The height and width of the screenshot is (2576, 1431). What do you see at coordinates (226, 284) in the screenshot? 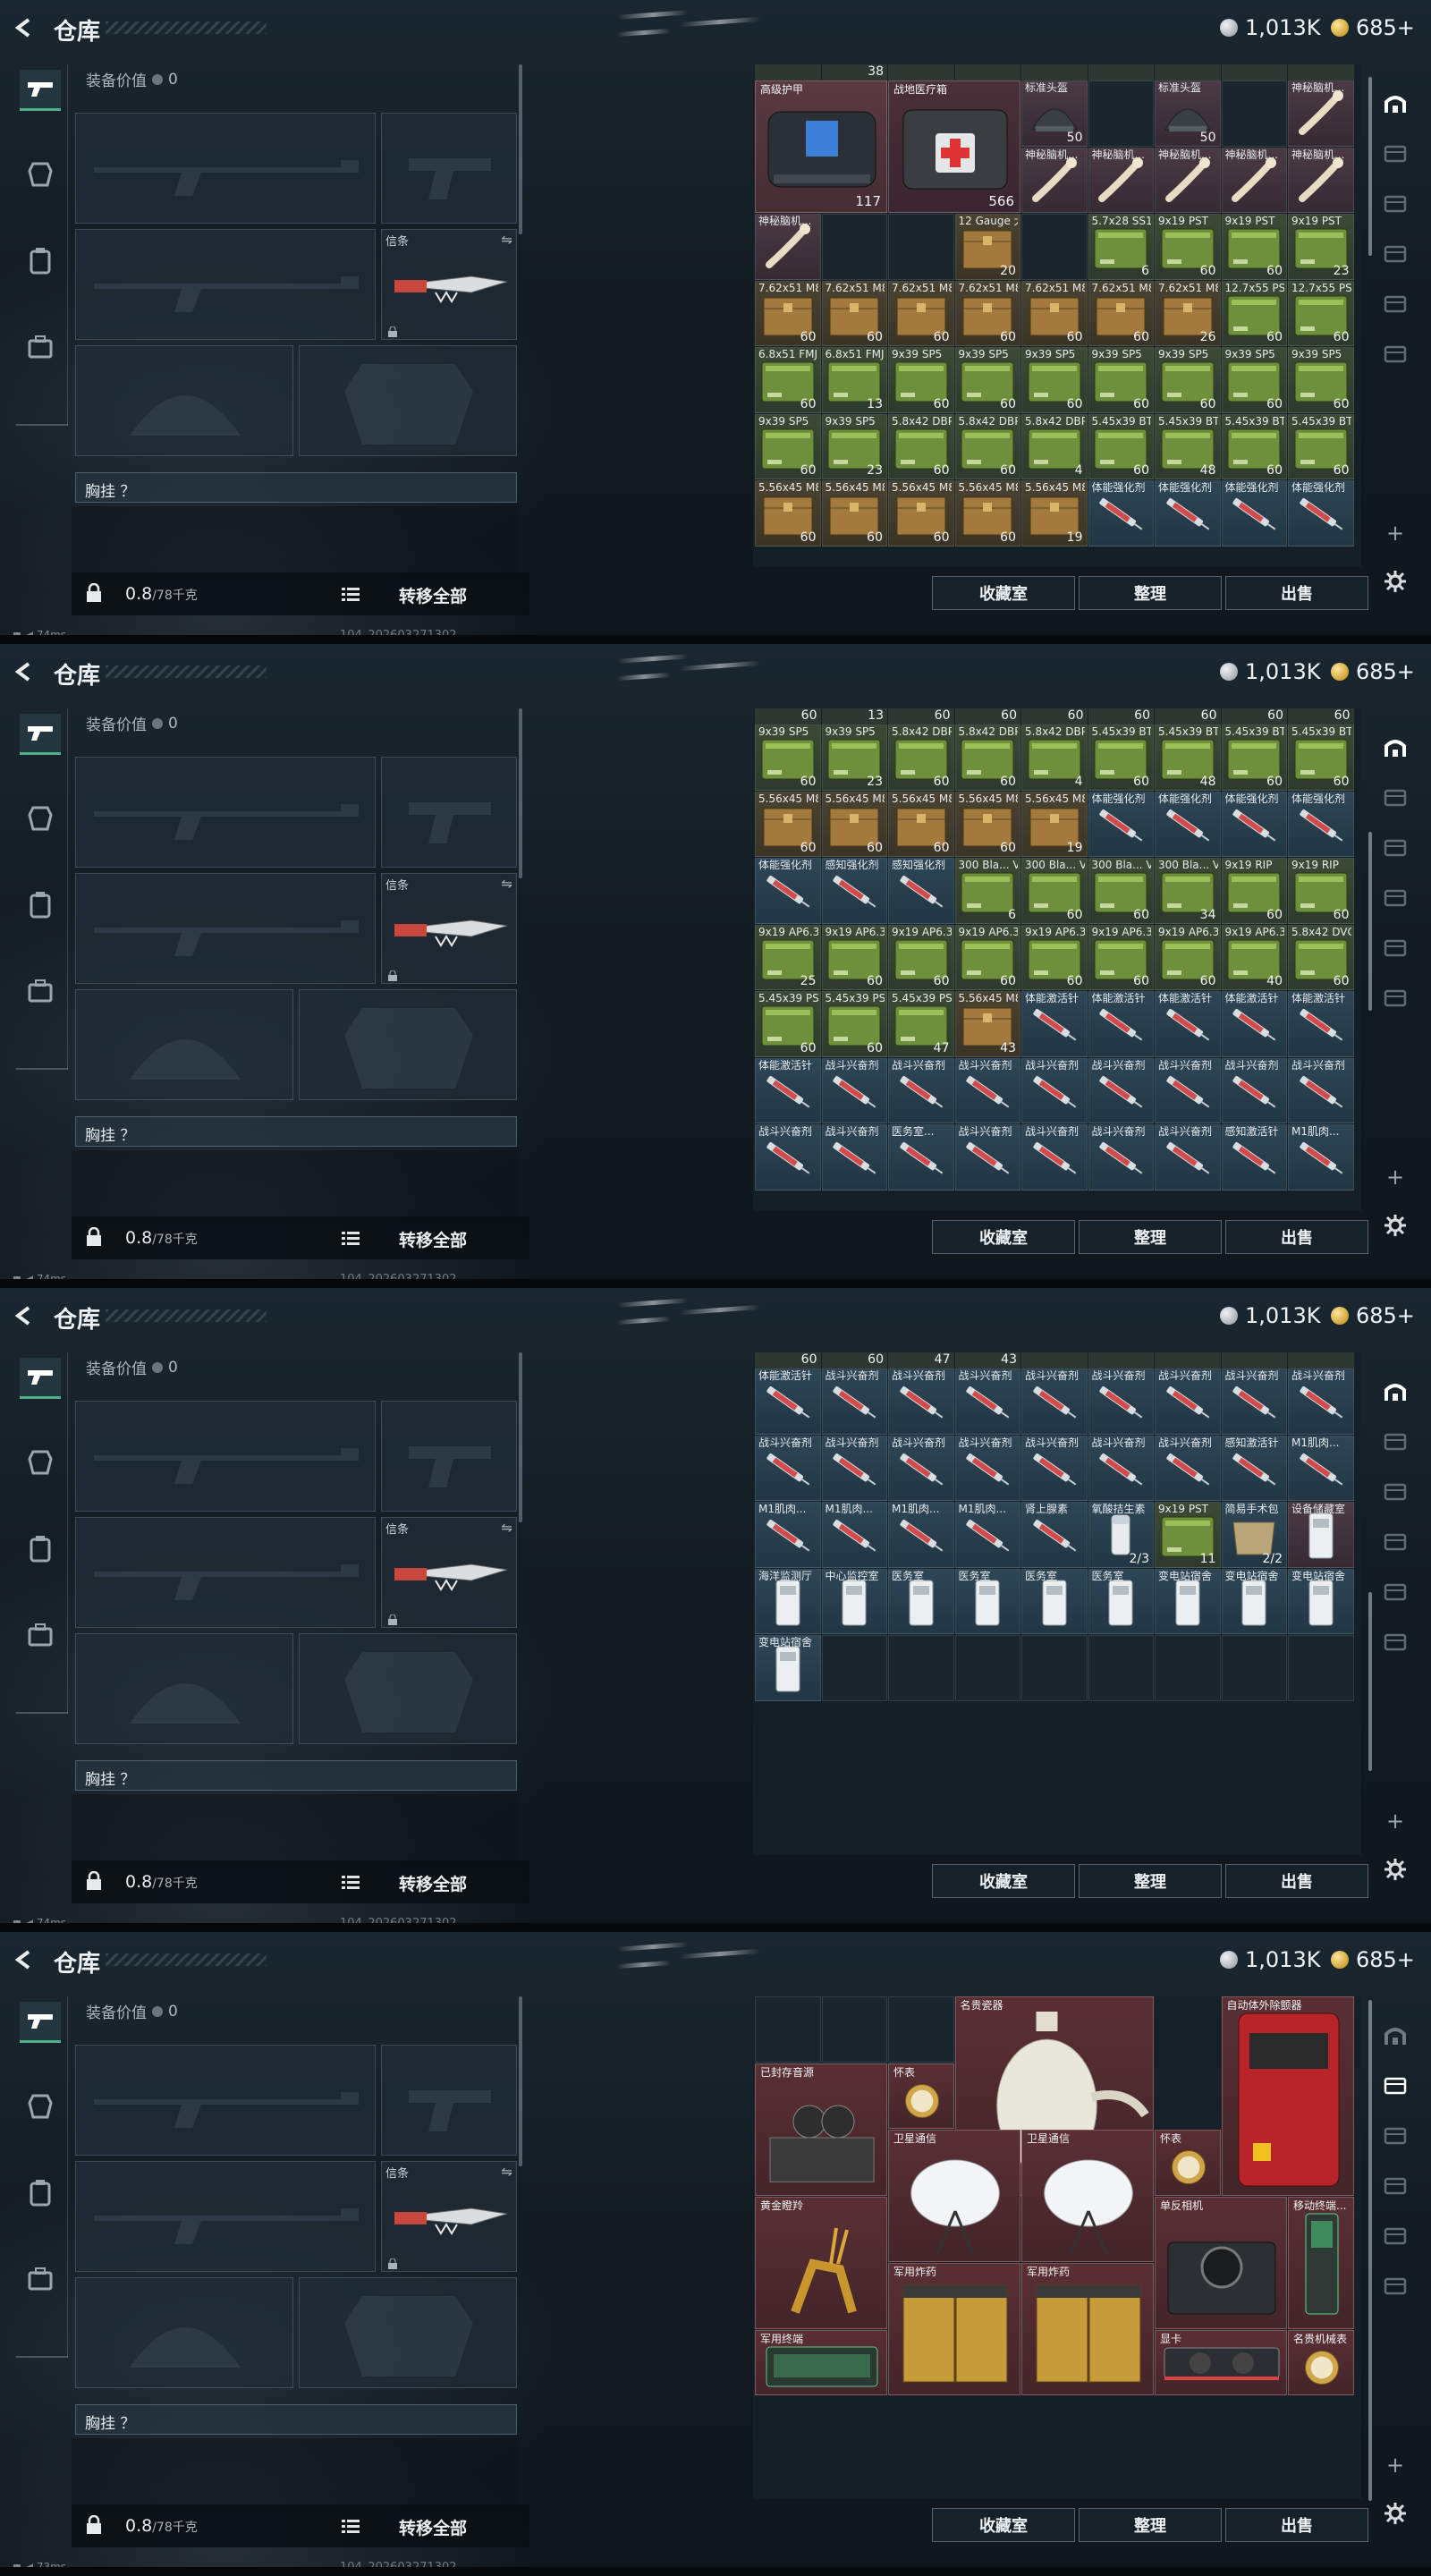
I see `secondary-weapon-slot` at bounding box center [226, 284].